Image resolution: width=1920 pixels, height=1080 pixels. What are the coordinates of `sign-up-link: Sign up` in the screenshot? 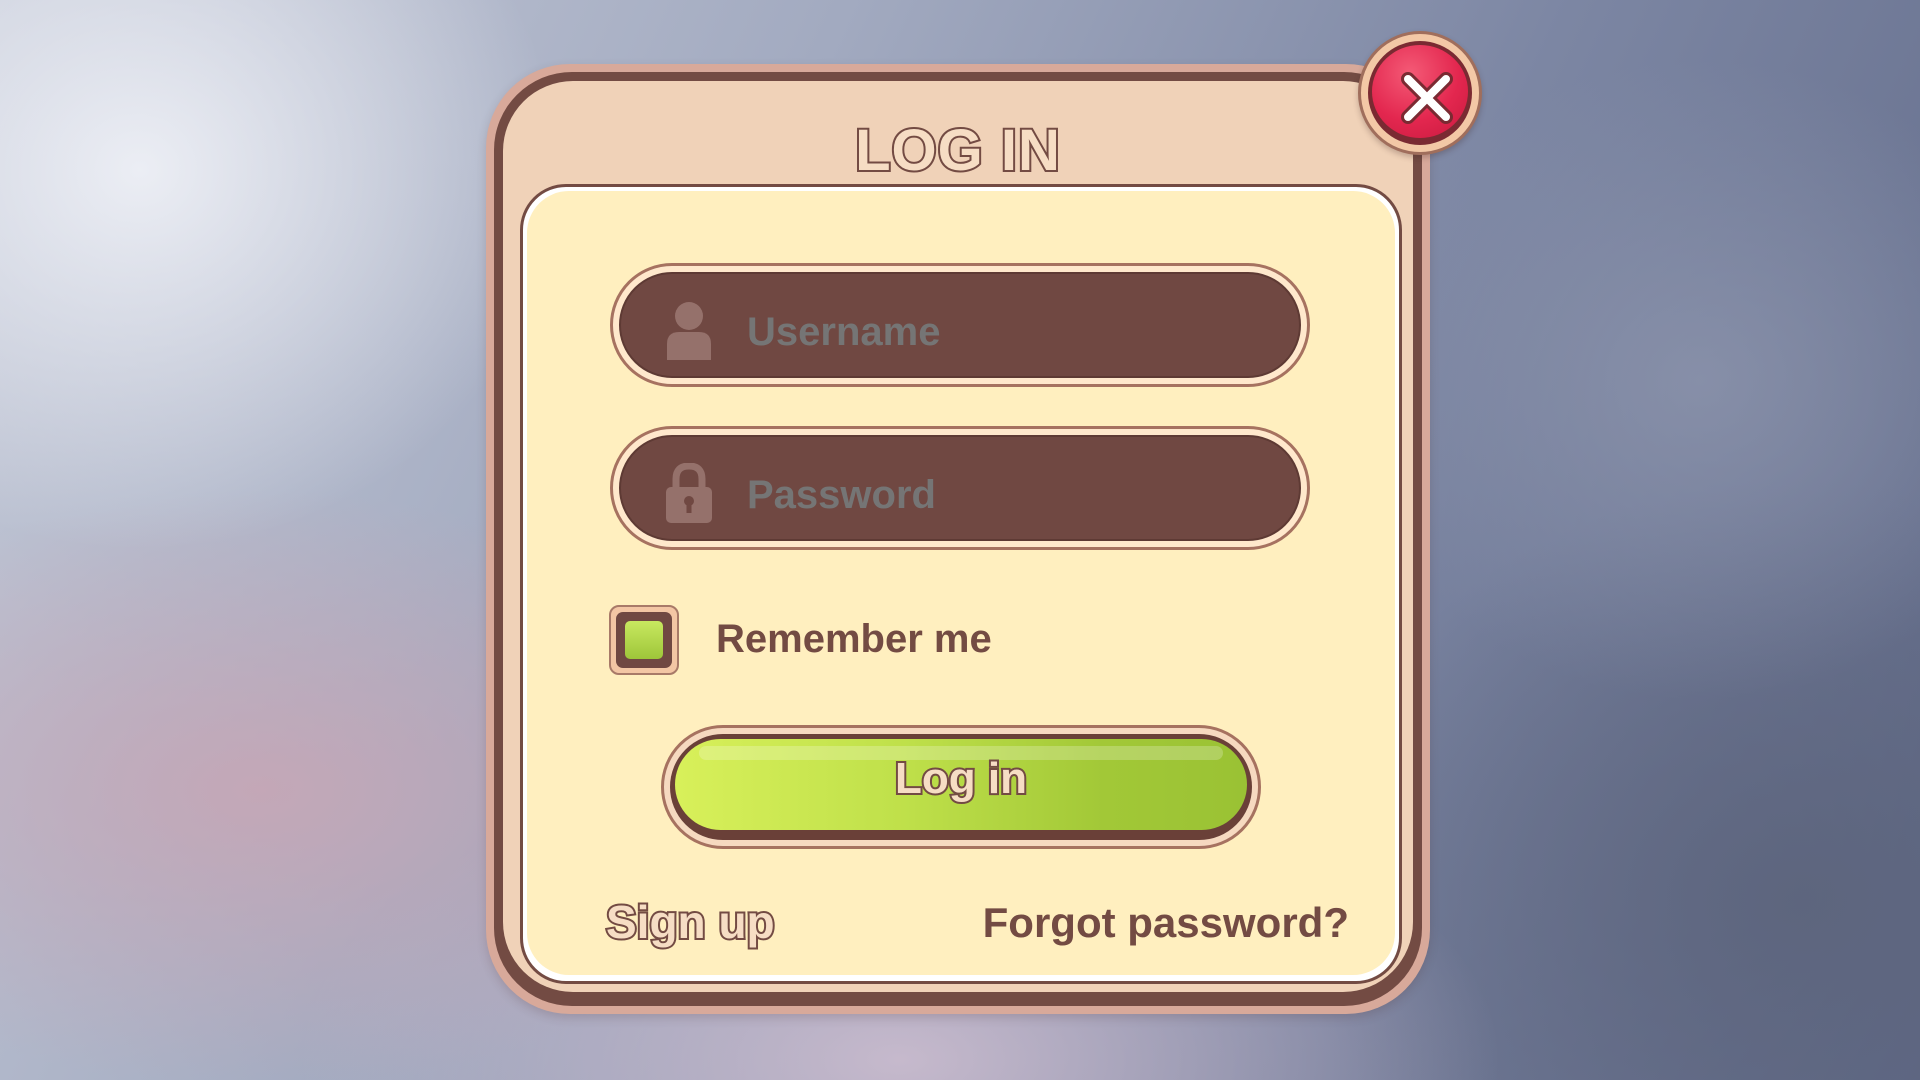 It's located at (690, 922).